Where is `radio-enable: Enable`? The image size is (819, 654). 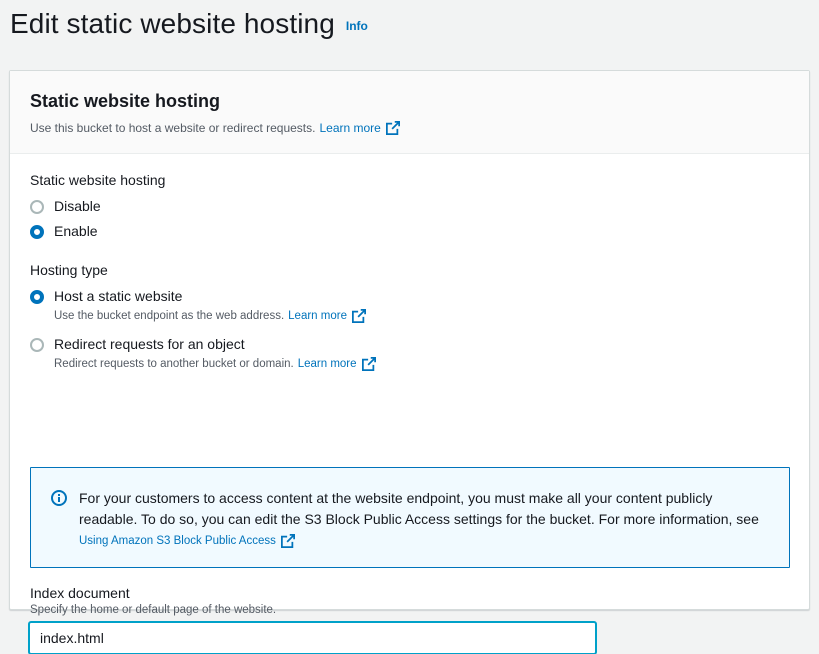
radio-enable: Enable is located at coordinates (97, 231).